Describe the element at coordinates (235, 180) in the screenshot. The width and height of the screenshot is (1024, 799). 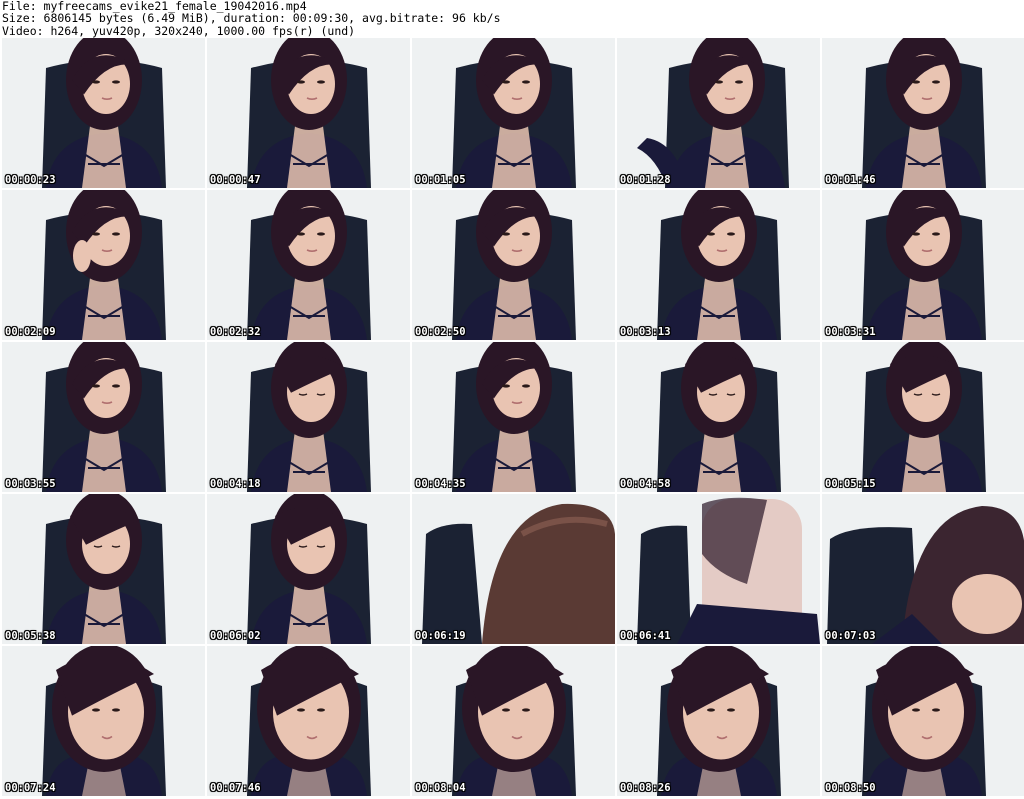
I see `frame-timestamp: 00:00:47` at that location.